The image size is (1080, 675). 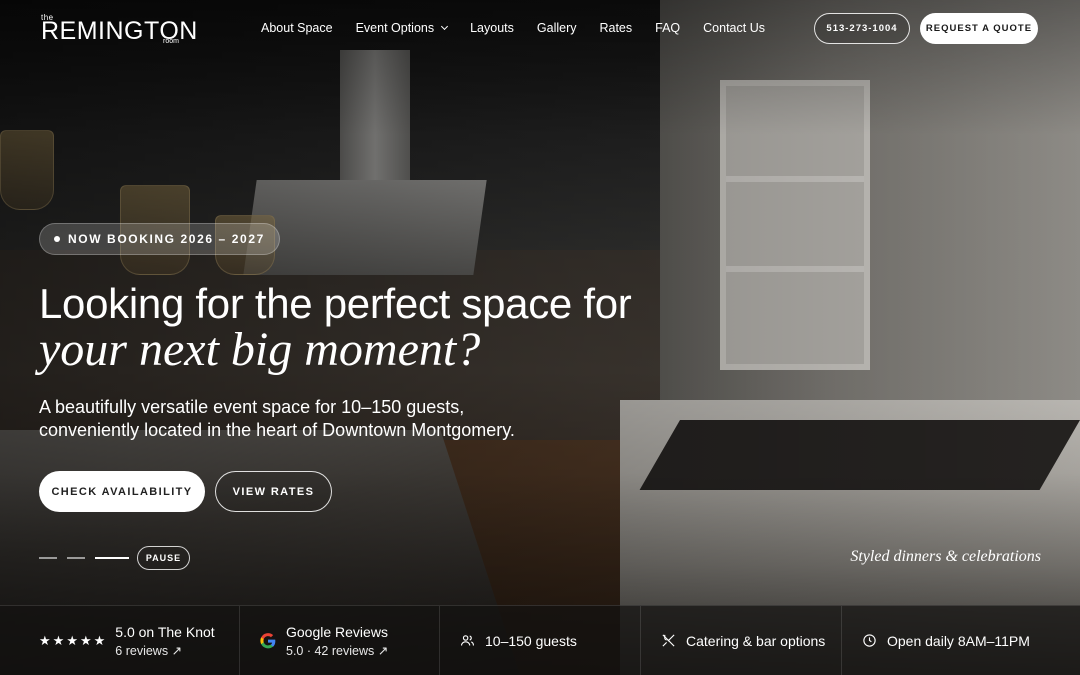 What do you see at coordinates (337, 641) in the screenshot?
I see `stat-text: Google Reviews 5.0 · 42 reviews ↗` at bounding box center [337, 641].